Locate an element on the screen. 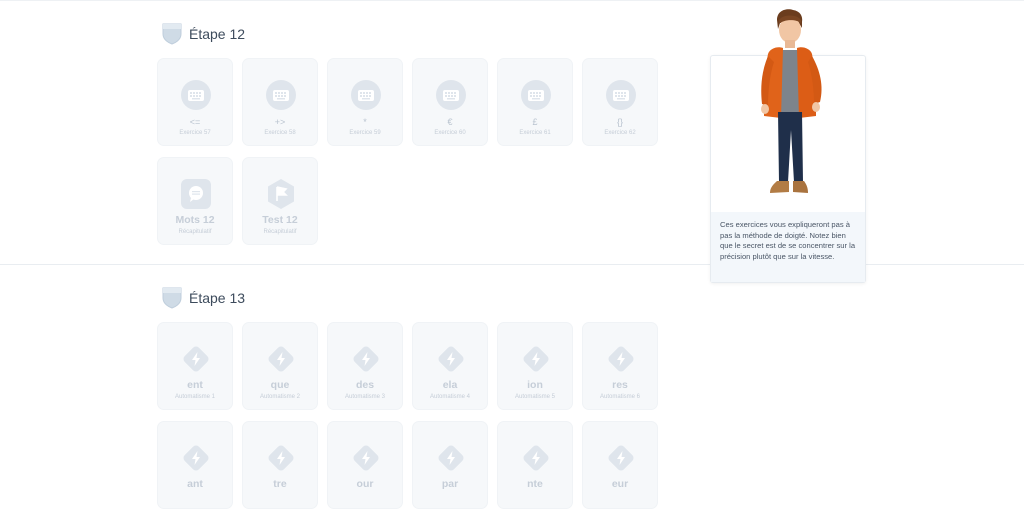 Image resolution: width=1024 pixels, height=509 pixels. exercise-card: ant is located at coordinates (195, 465).